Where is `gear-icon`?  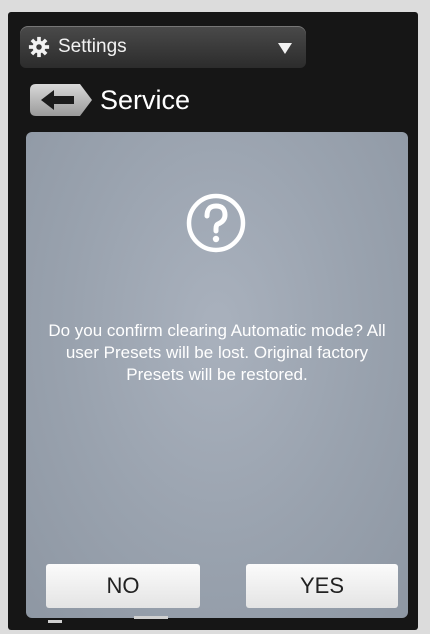
gear-icon is located at coordinates (39, 47).